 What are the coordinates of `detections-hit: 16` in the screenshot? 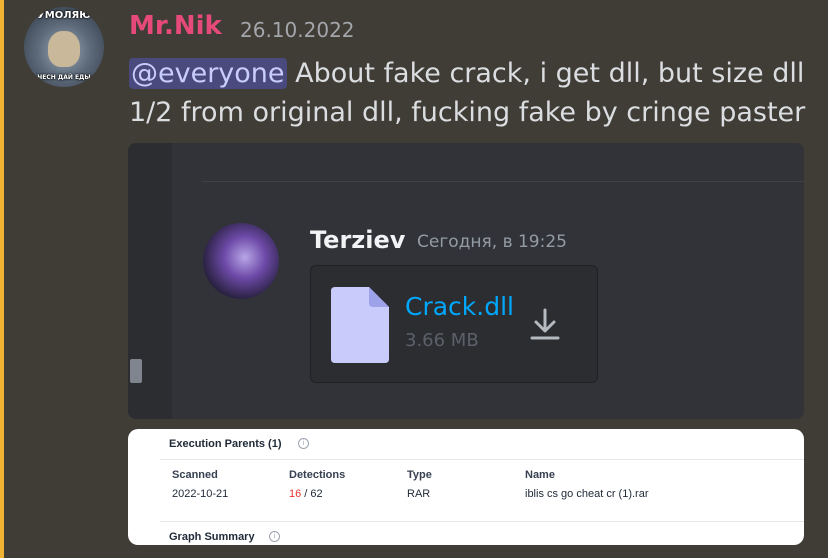 It's located at (295, 494).